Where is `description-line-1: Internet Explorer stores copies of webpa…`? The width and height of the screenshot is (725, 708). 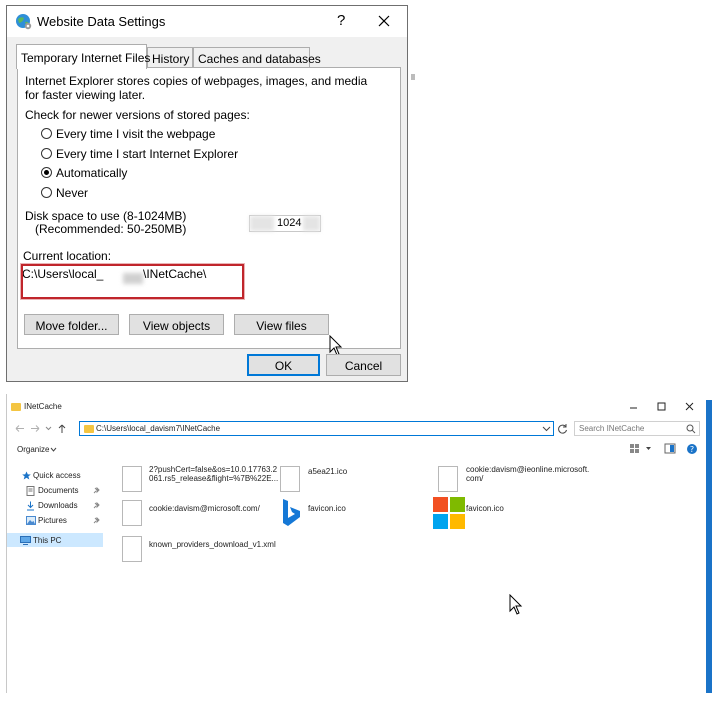 description-line-1: Internet Explorer stores copies of webpa… is located at coordinates (196, 81).